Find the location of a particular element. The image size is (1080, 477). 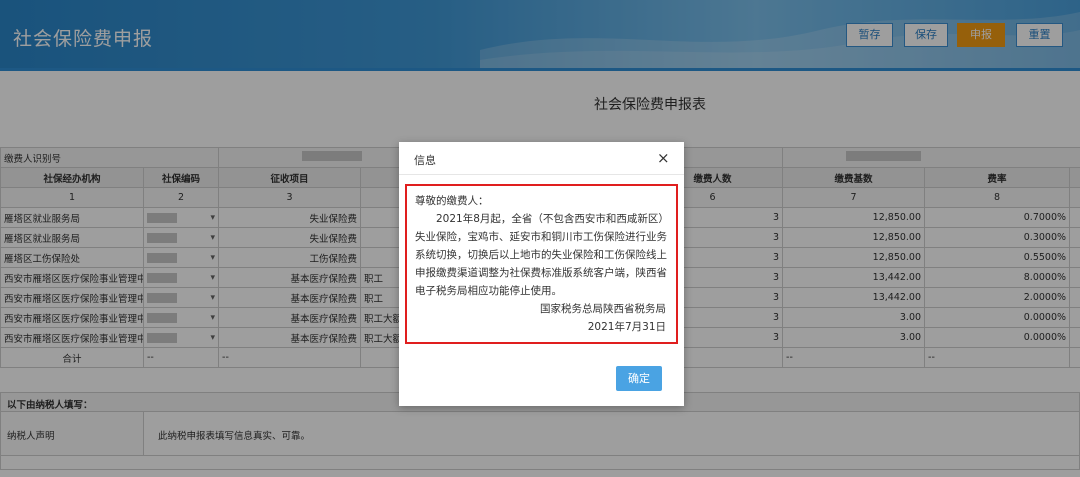

dialog-title: 信息 is located at coordinates (425, 160).